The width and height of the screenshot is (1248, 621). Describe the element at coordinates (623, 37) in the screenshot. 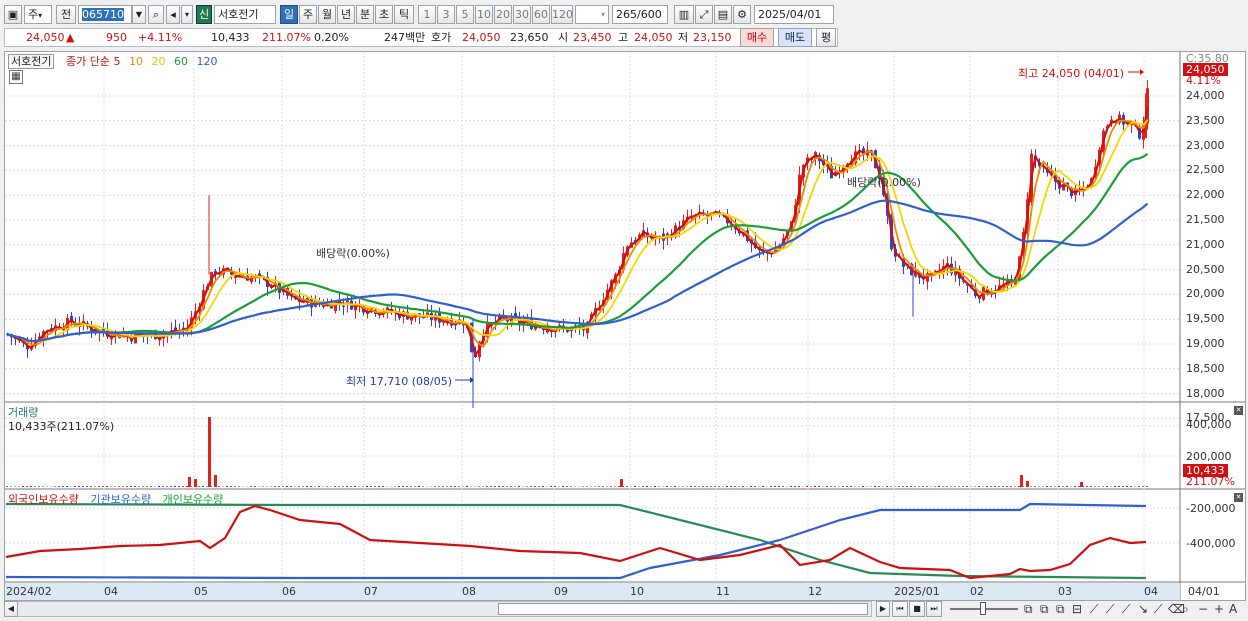

I see `high-label: 고` at that location.